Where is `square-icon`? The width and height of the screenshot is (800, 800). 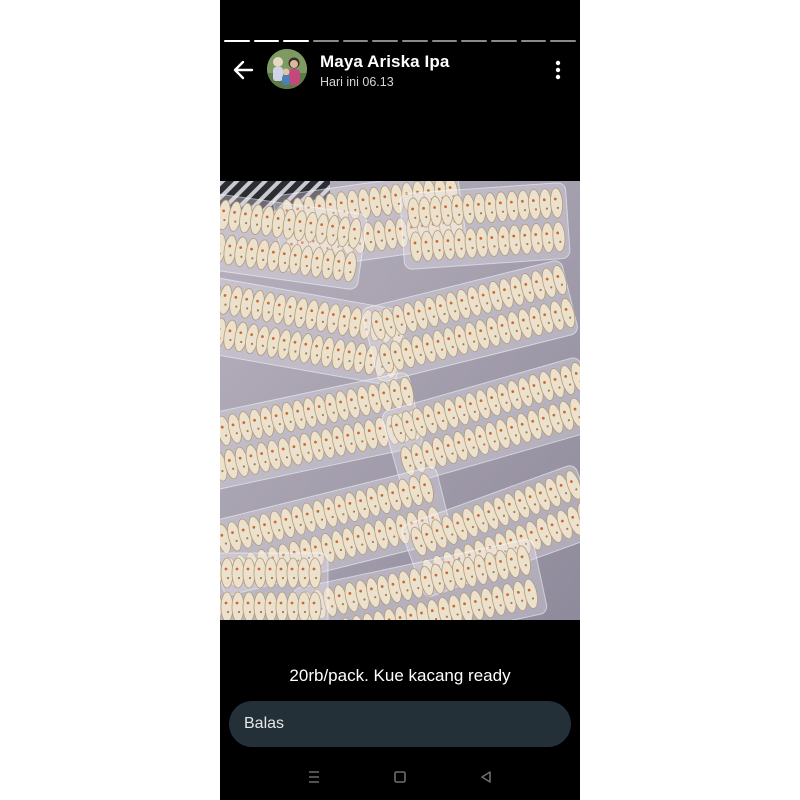
square-icon is located at coordinates (400, 777).